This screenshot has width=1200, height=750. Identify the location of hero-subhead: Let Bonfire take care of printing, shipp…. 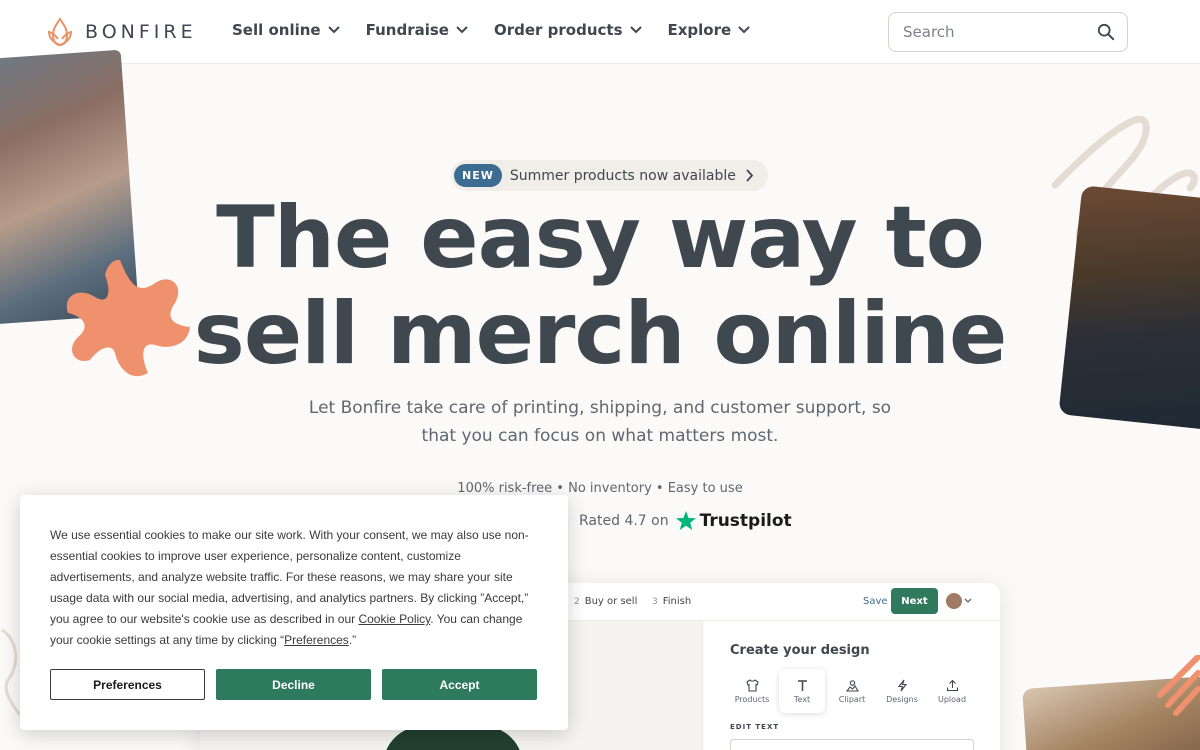
(600, 422).